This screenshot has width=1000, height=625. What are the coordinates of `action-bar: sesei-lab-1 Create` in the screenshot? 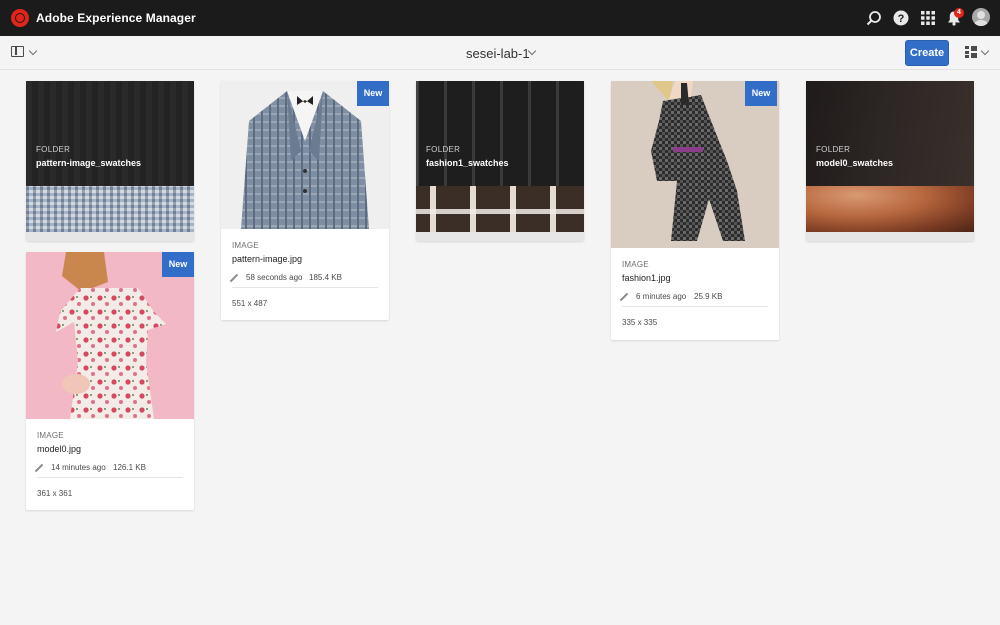 It's located at (500, 53).